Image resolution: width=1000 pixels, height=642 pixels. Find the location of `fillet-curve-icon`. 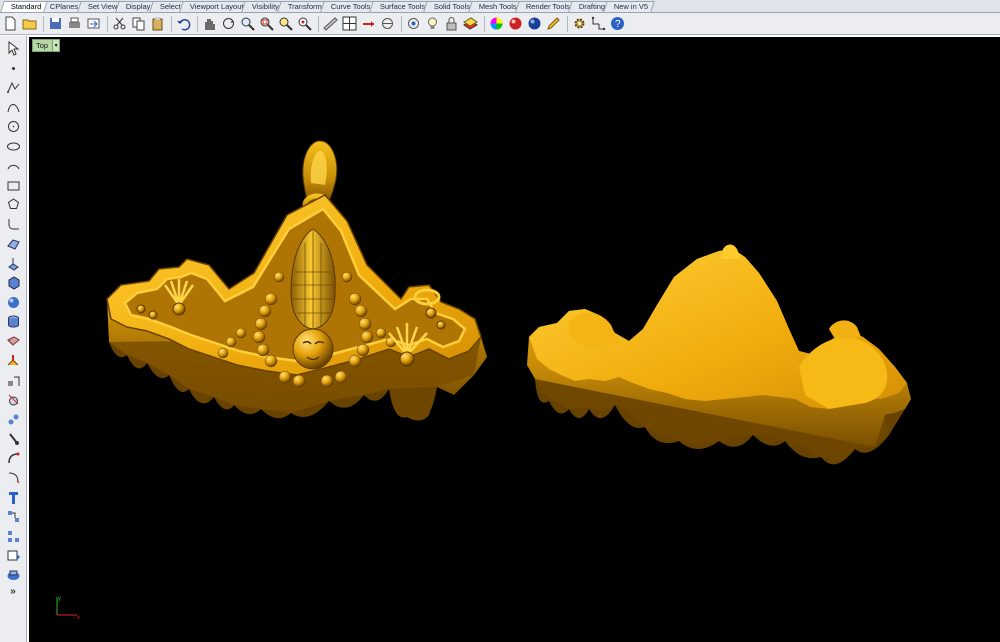

fillet-curve-icon is located at coordinates (13, 223).